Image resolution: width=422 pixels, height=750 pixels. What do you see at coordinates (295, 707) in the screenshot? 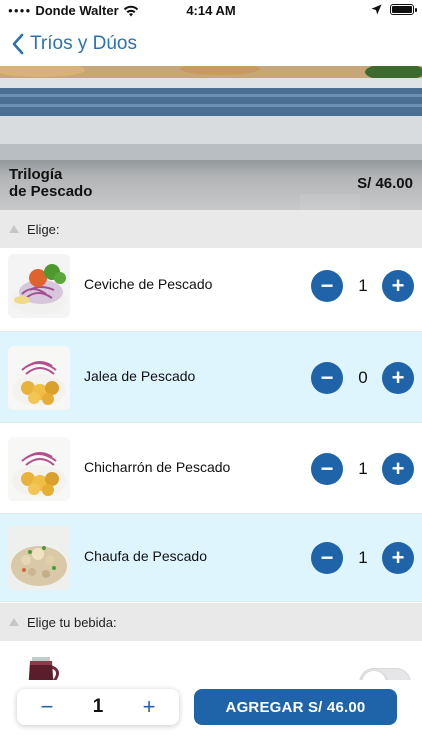
I see `add-to-cart-button: AGREGAR S/ 46.00` at bounding box center [295, 707].